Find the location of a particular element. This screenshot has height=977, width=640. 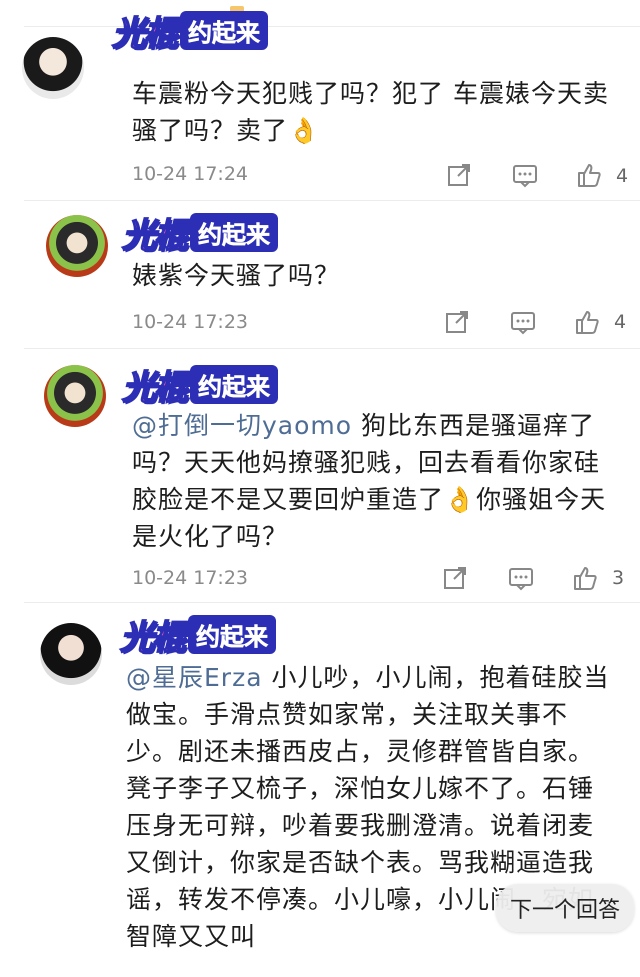

comment-body: 车震粉今天犯贱了吗？犯了 车震婊今天卖骚了吗？卖了 is located at coordinates (370, 112).